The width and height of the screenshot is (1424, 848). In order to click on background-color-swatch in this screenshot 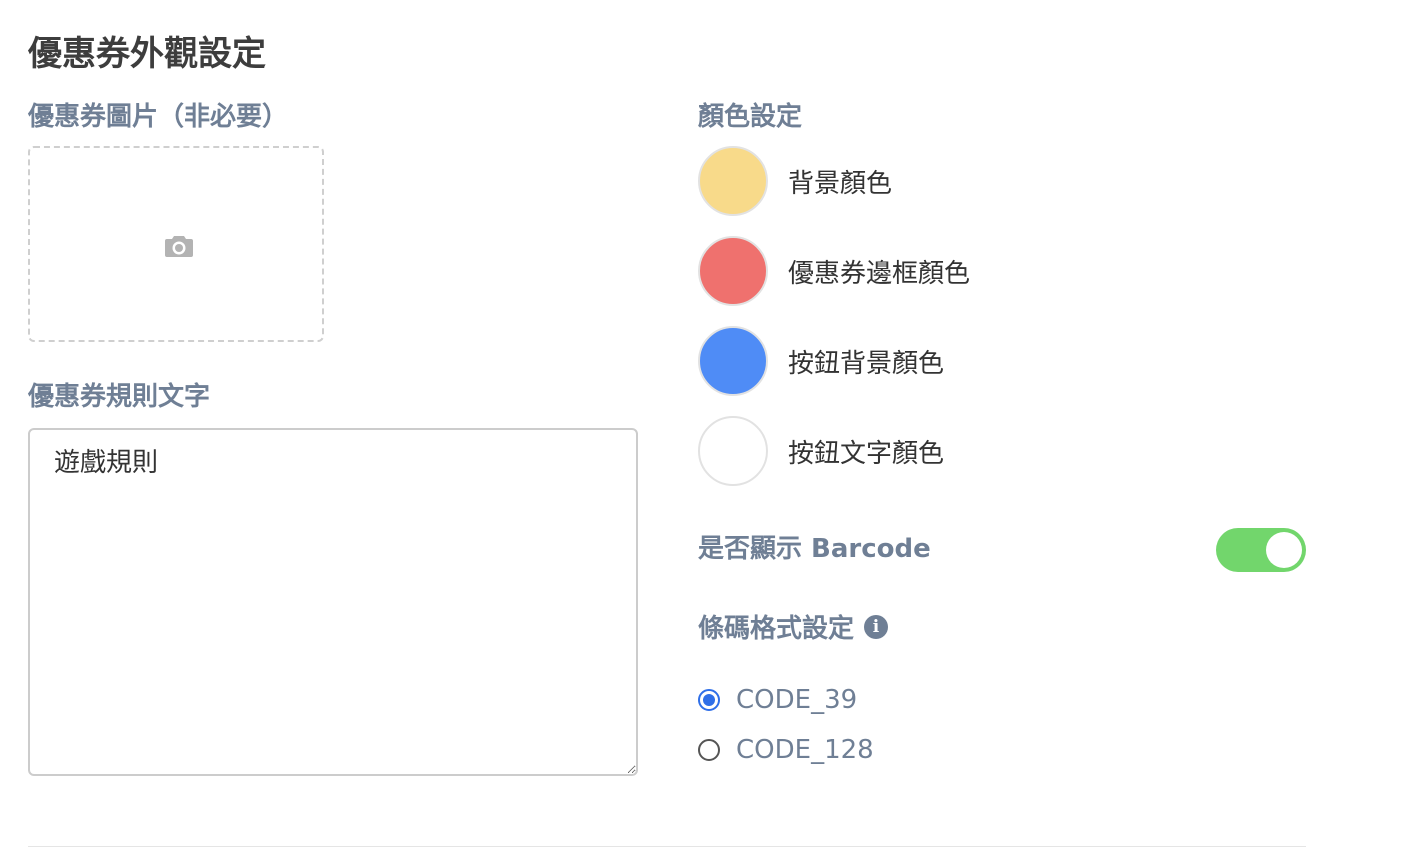, I will do `click(733, 181)`.